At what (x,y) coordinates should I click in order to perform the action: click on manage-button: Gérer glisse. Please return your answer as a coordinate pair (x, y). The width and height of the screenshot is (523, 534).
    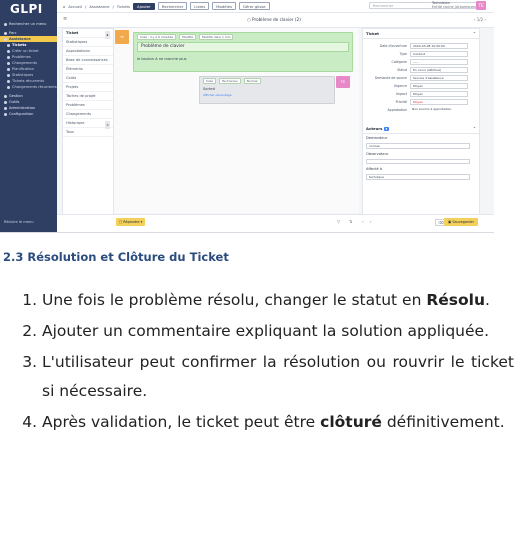
    Looking at the image, I should click on (254, 6).